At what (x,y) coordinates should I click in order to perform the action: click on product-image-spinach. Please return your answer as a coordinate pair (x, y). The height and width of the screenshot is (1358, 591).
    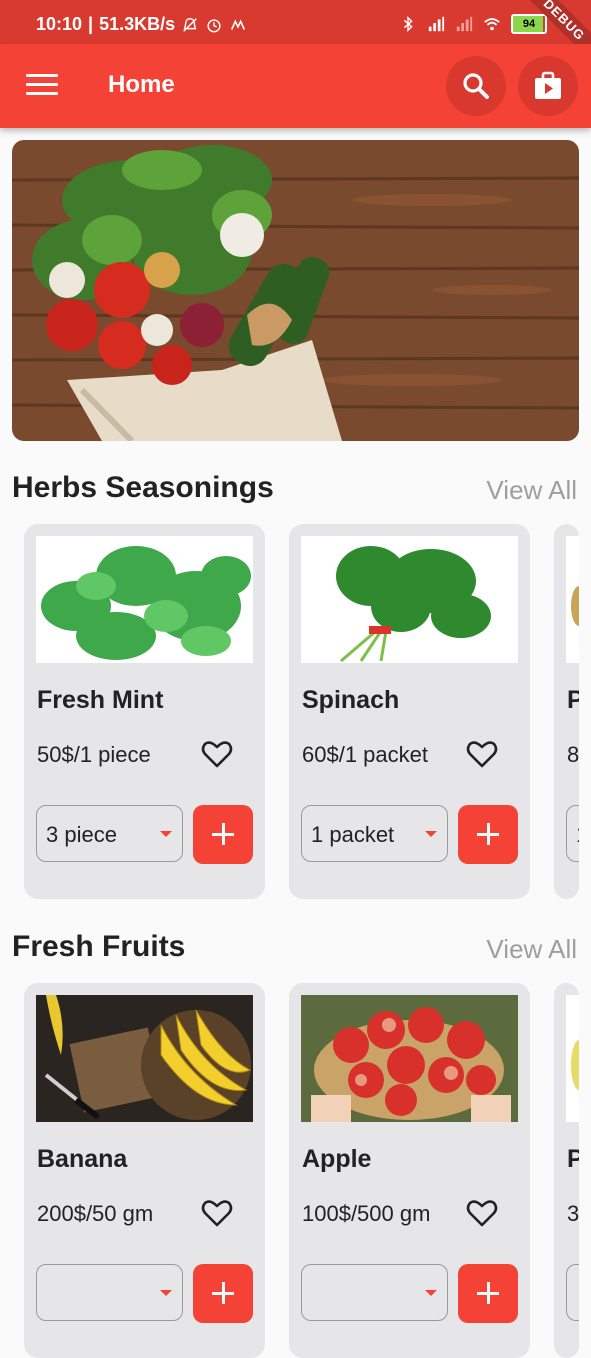
    Looking at the image, I should click on (409, 599).